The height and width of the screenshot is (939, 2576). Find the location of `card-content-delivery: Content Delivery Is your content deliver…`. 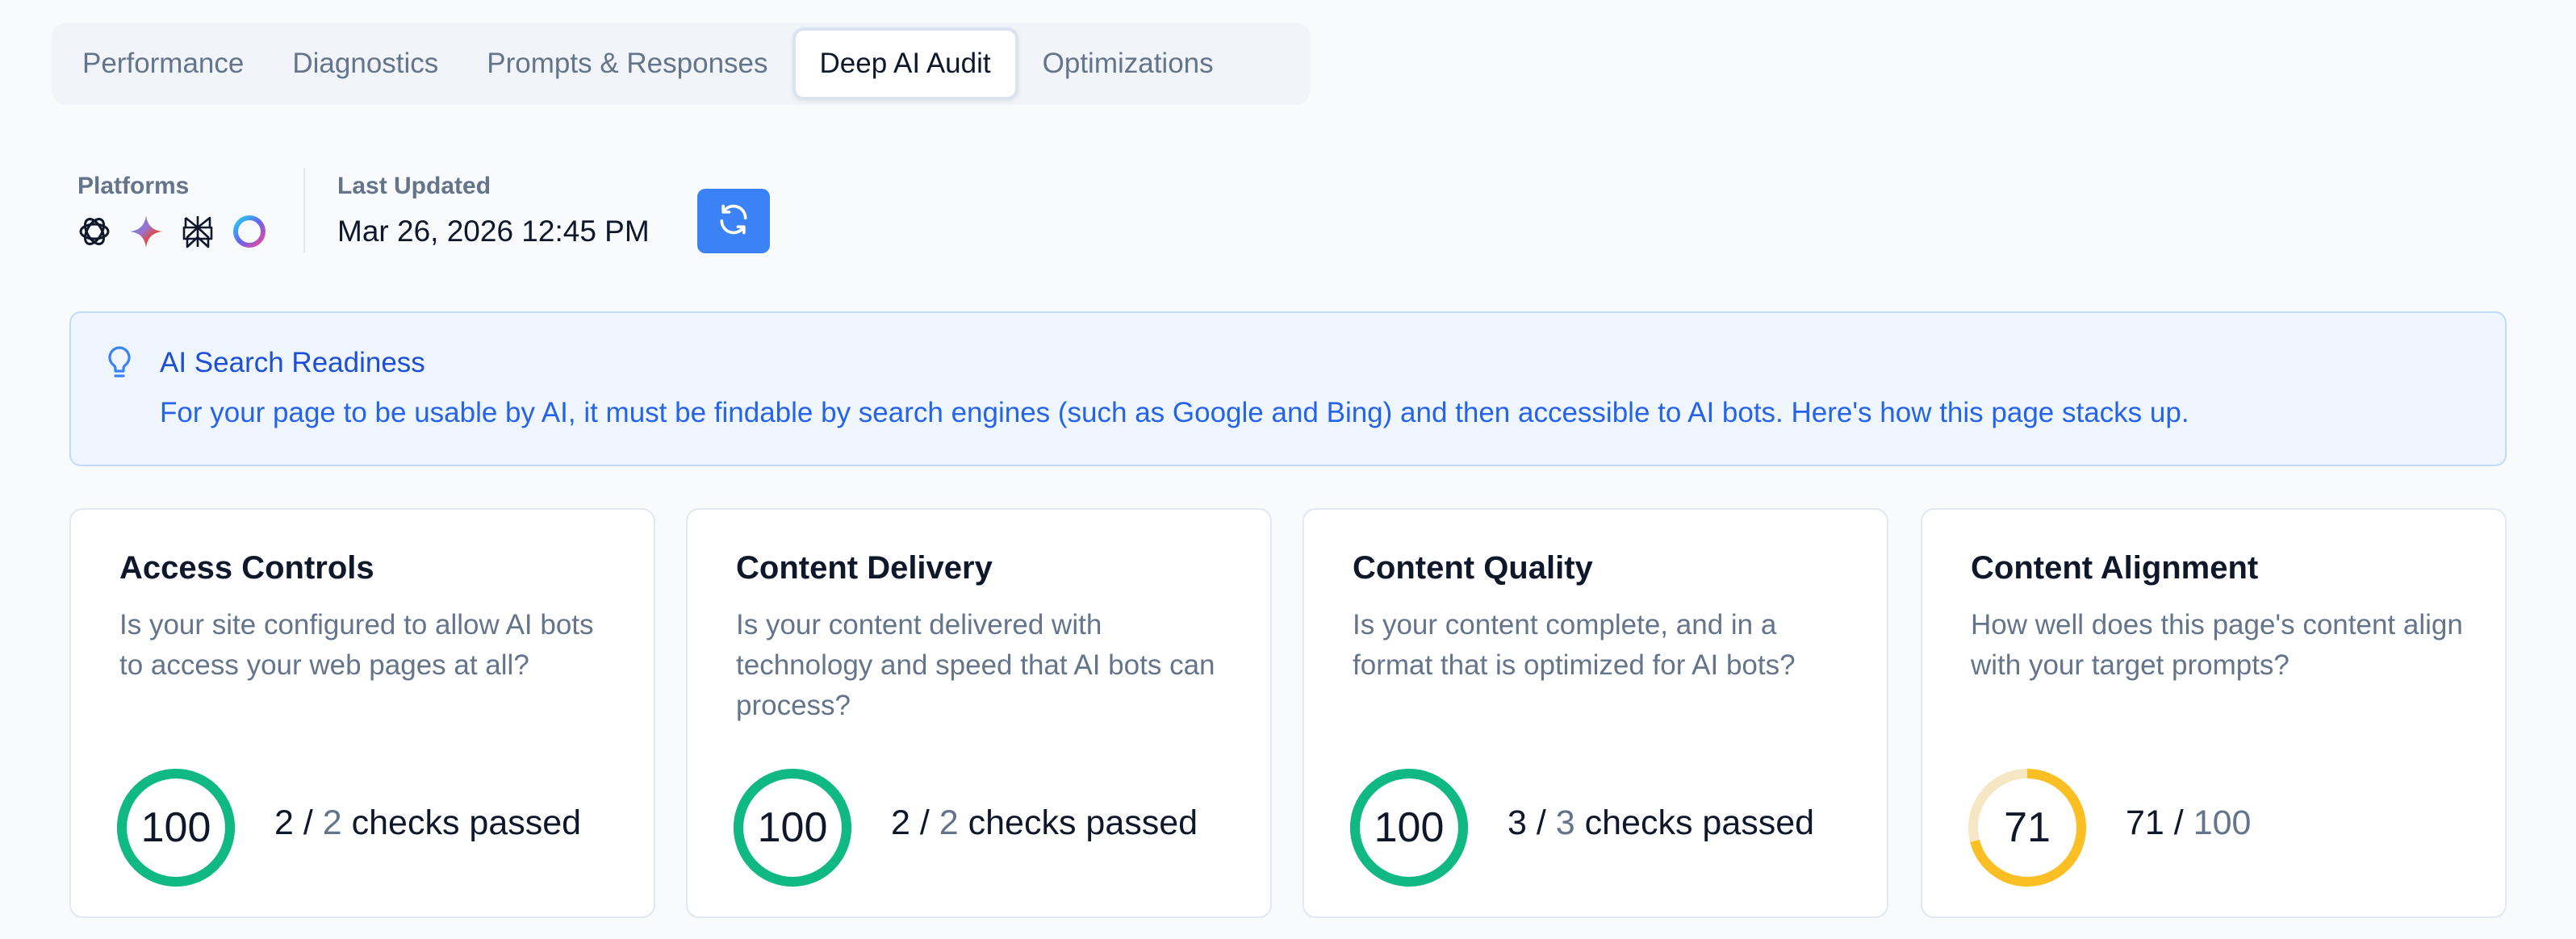

card-content-delivery: Content Delivery Is your content deliver… is located at coordinates (979, 713).